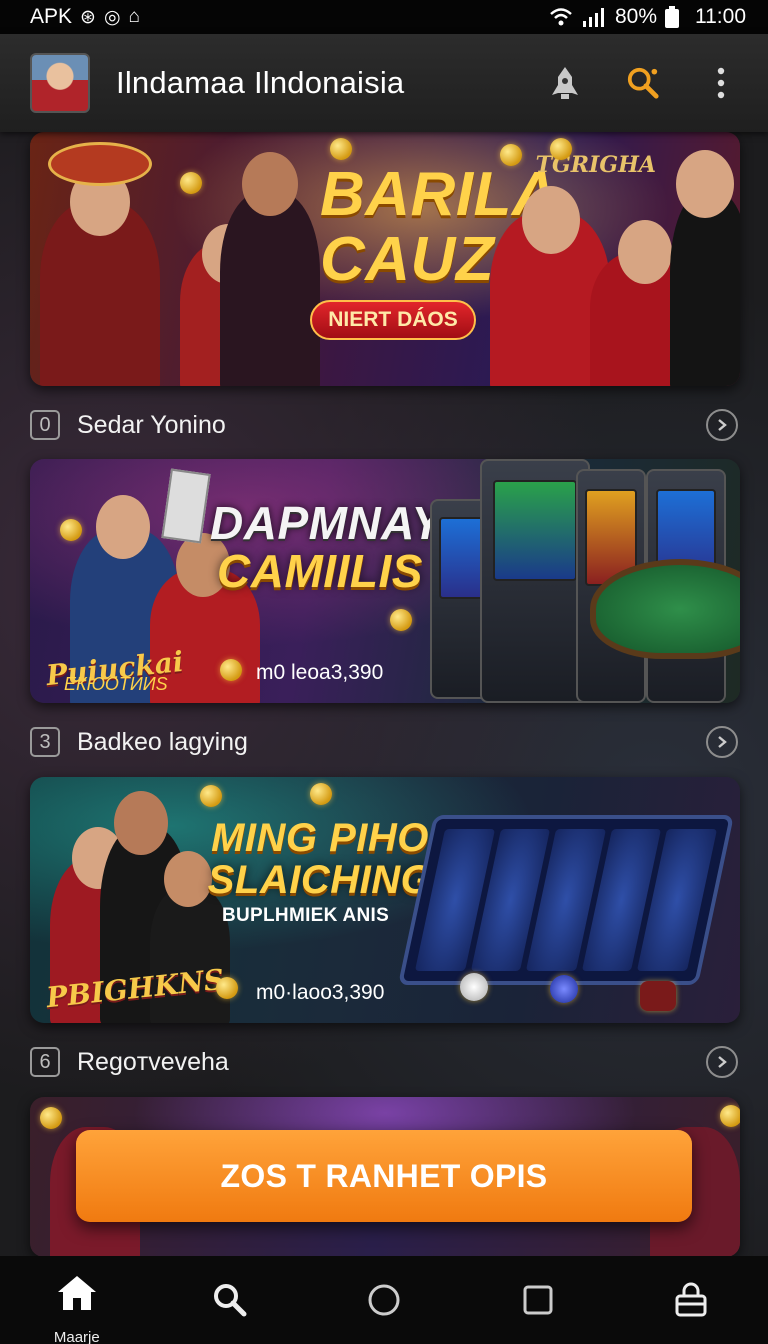 Image resolution: width=768 pixels, height=1344 pixels. Describe the element at coordinates (151, 424) in the screenshot. I see `section-title: Sedar Yonino` at that location.